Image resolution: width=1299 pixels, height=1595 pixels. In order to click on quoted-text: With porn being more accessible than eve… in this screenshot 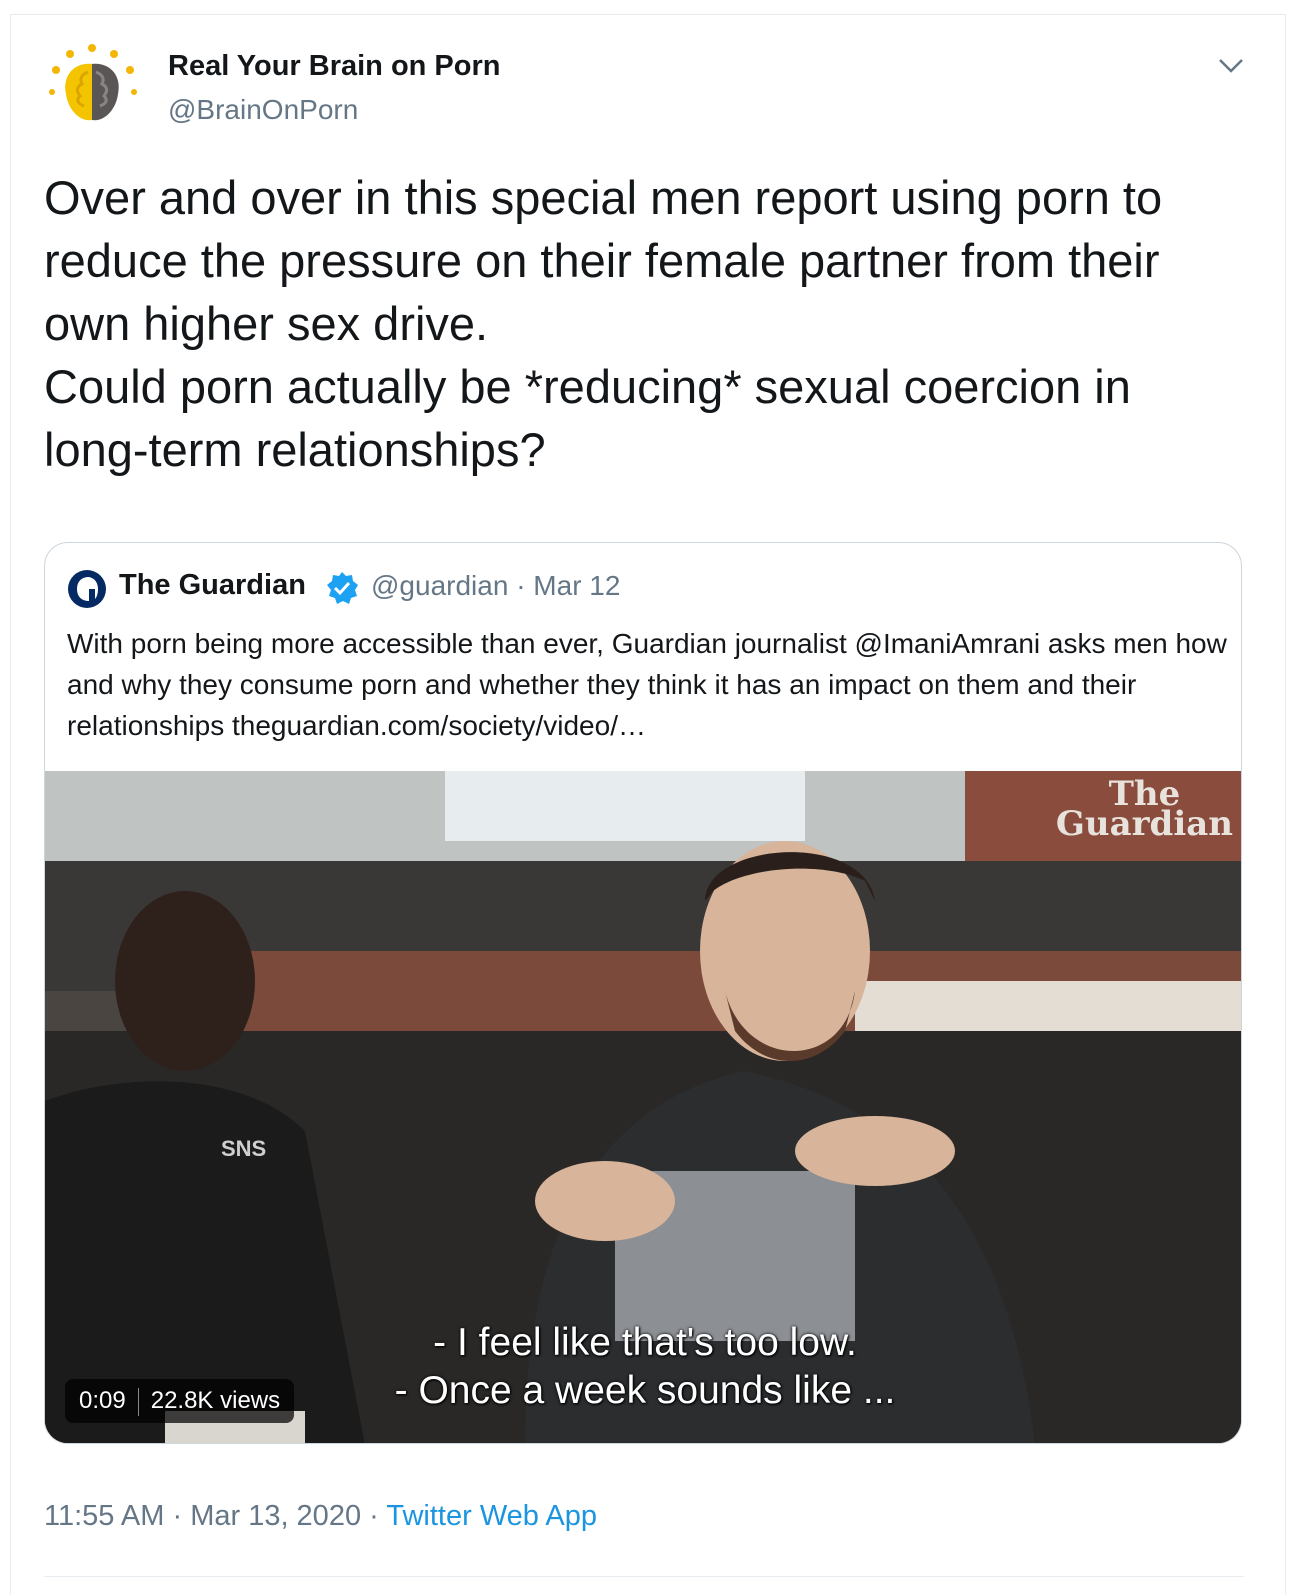, I will do `click(647, 684)`.